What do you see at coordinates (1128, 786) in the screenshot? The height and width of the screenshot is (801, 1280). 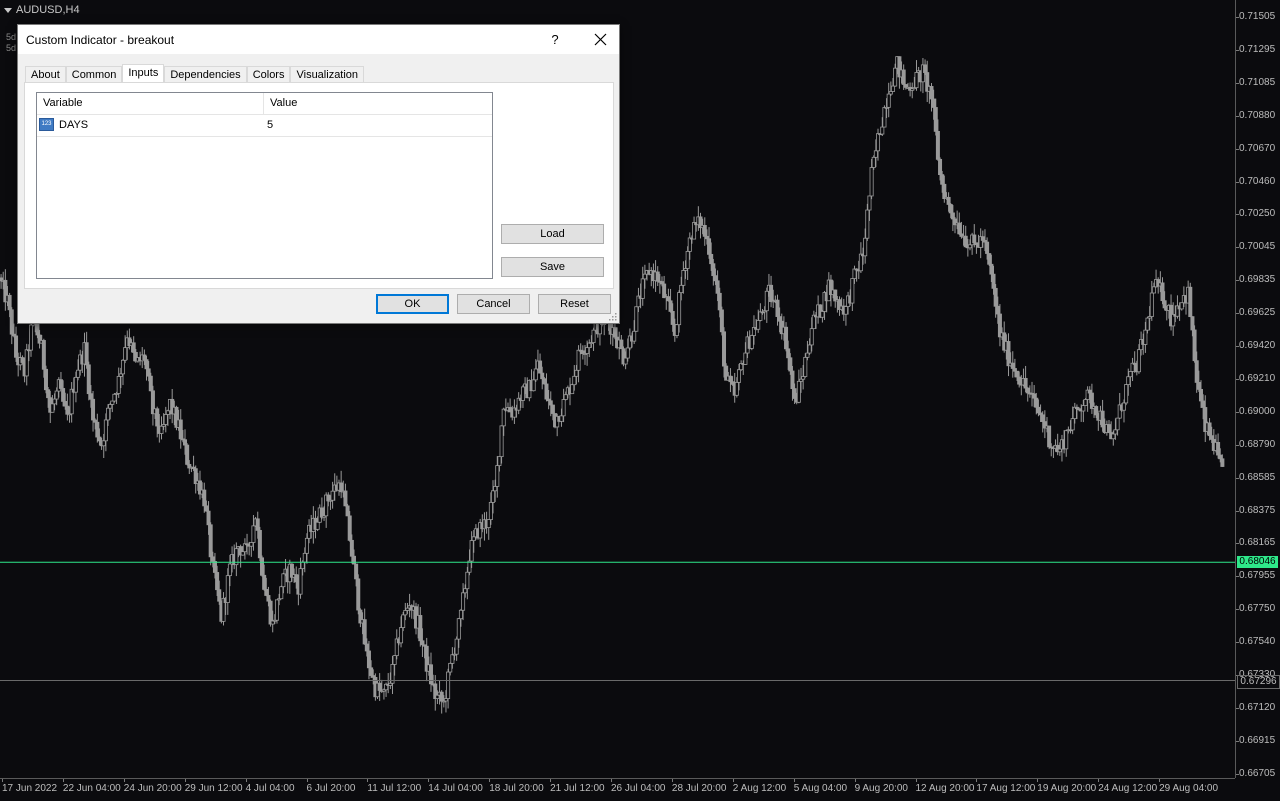 I see `time-tick-label: 24 Aug 12:00` at bounding box center [1128, 786].